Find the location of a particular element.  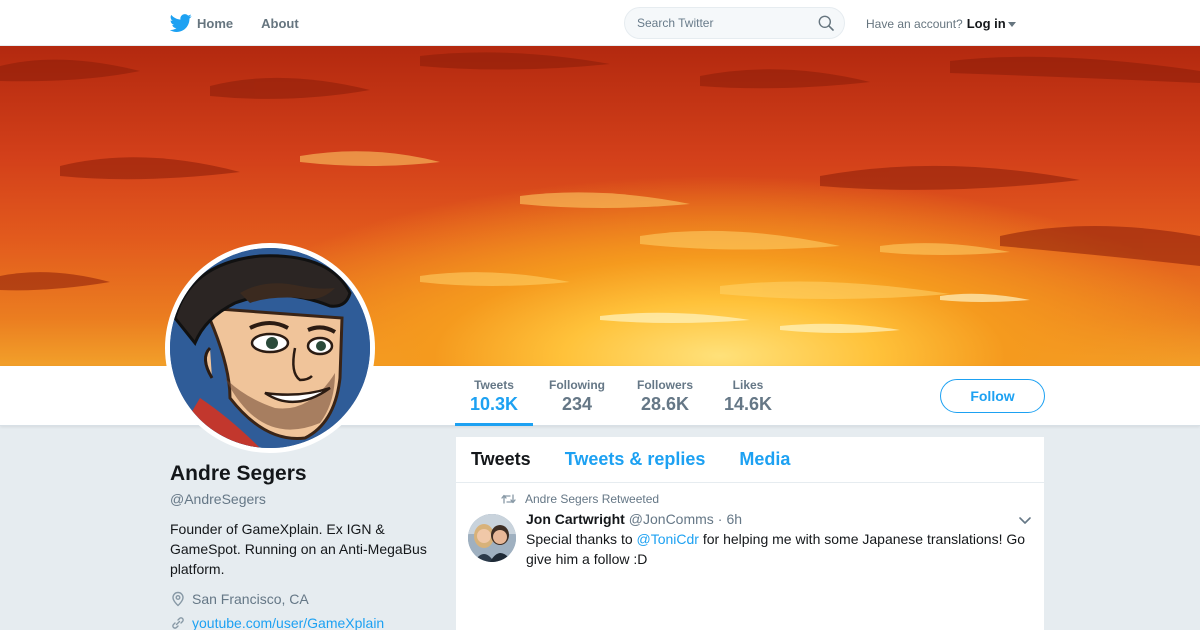

caret-down-icon is located at coordinates (1011, 24).